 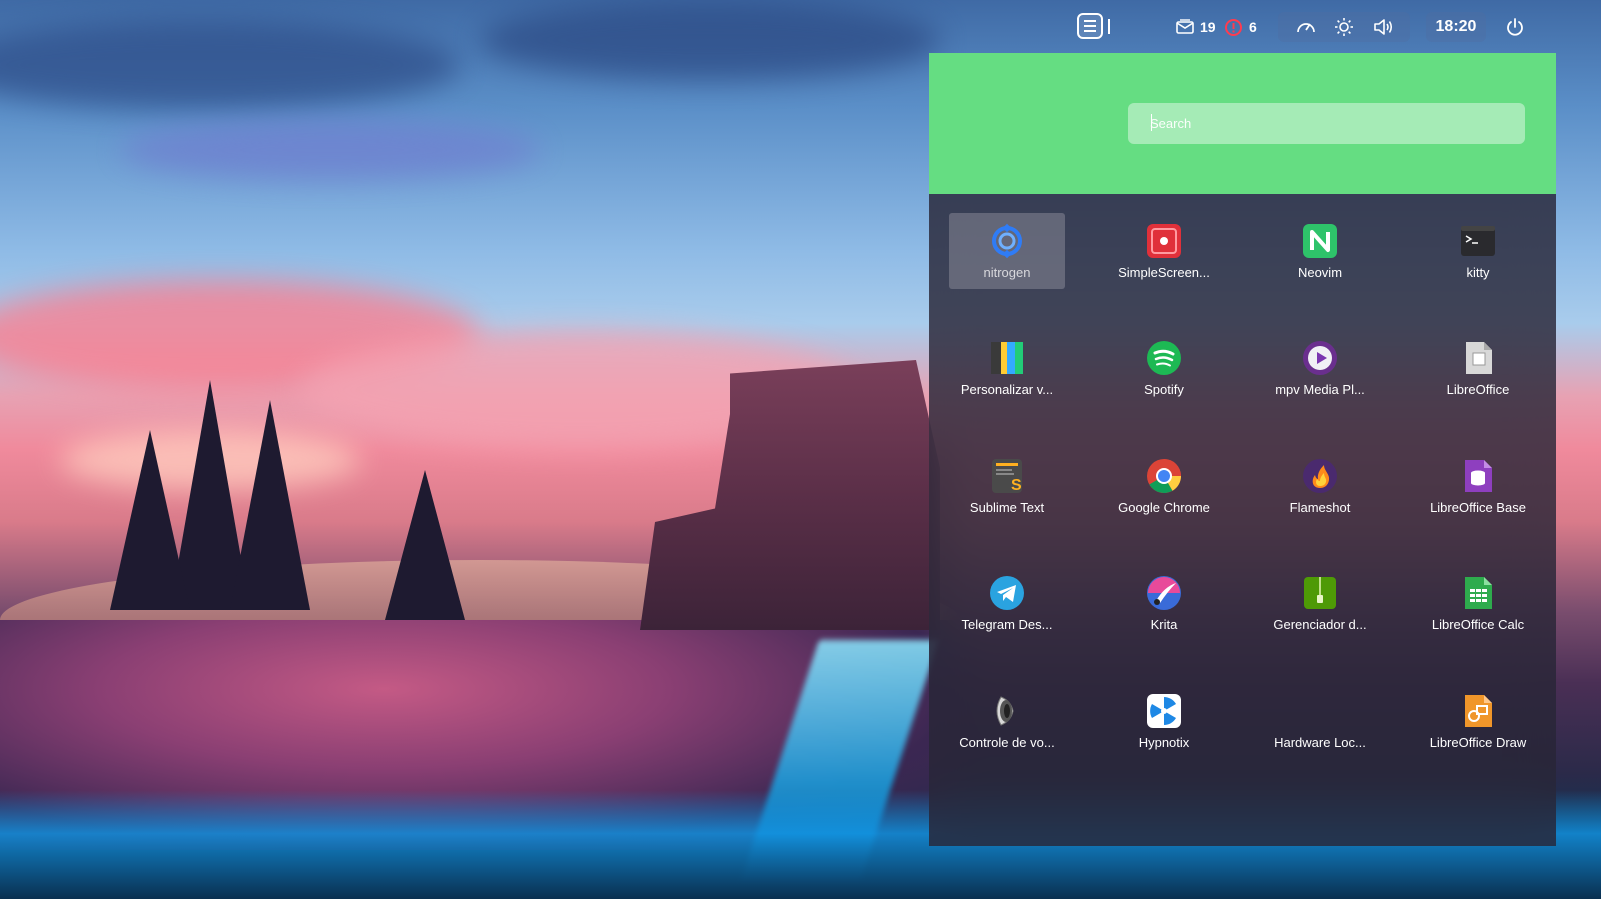 What do you see at coordinates (1515, 27) in the screenshot?
I see `power-icon` at bounding box center [1515, 27].